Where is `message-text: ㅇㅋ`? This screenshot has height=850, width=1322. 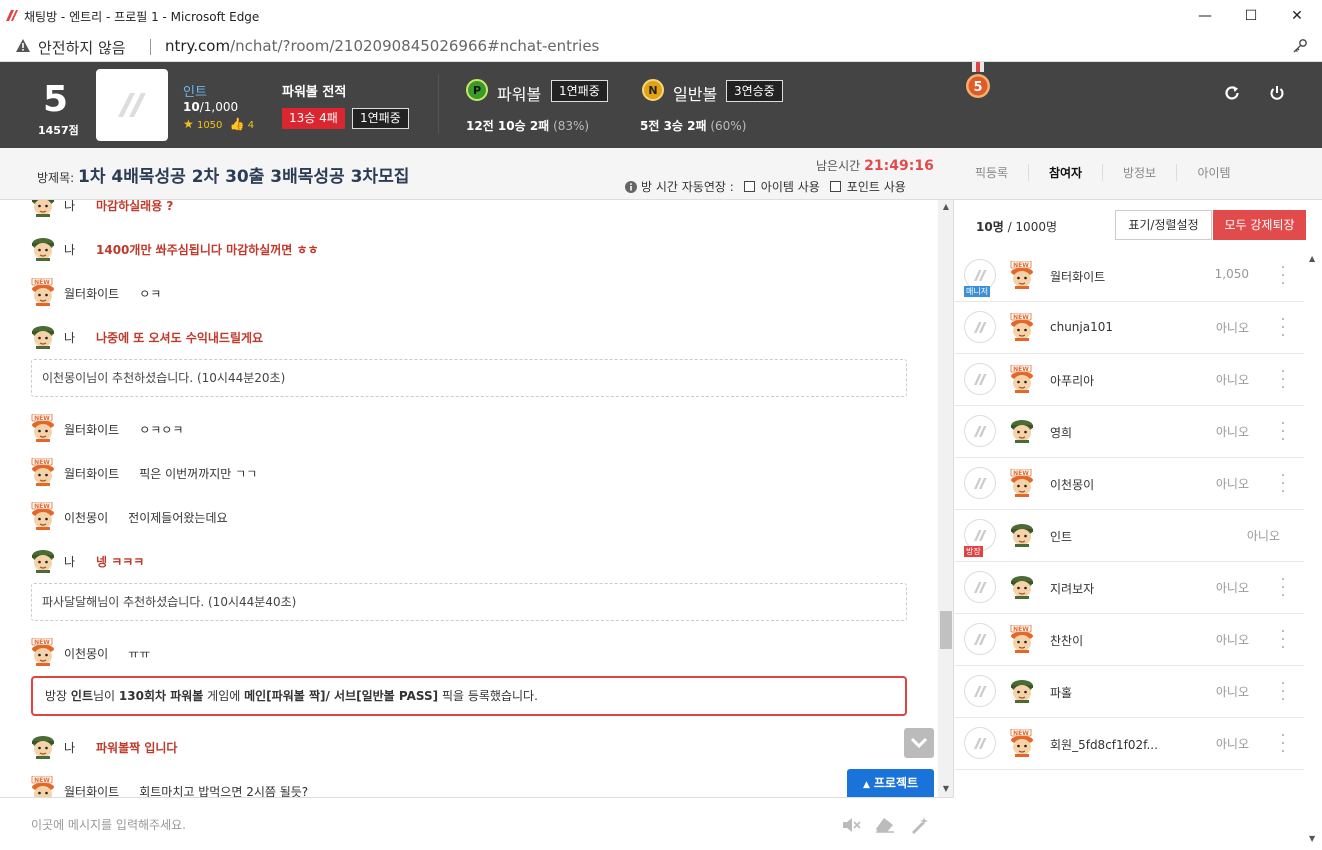
message-text: ㅇㅋ is located at coordinates (150, 293).